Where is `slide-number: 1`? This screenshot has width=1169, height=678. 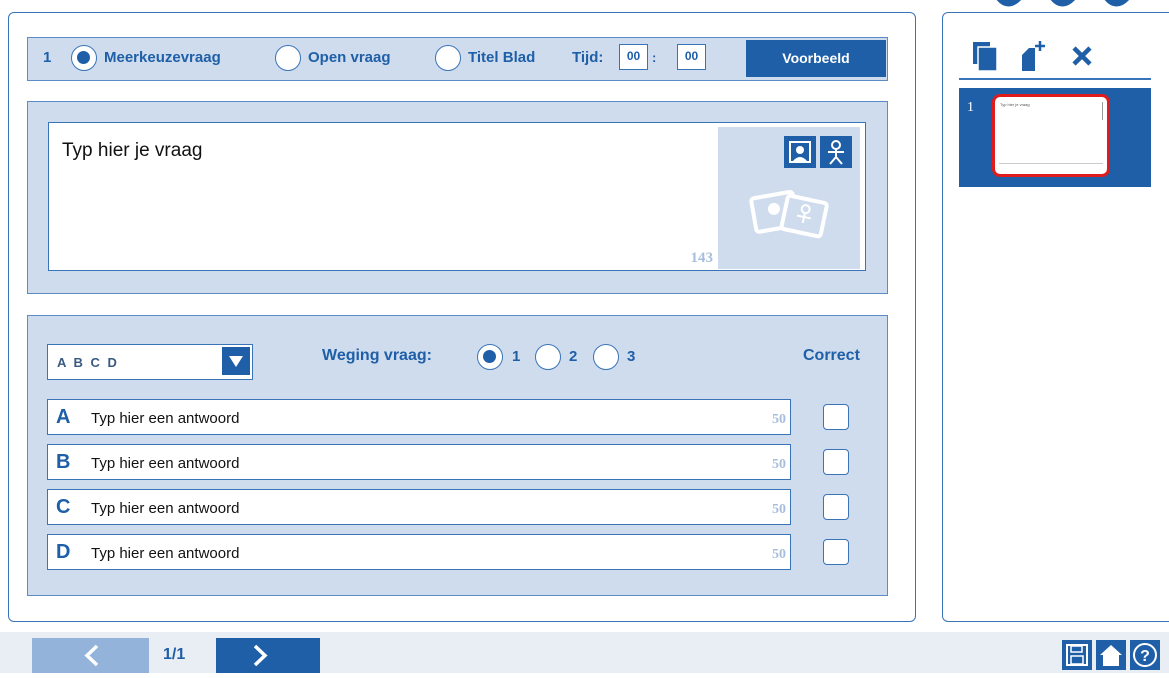
slide-number: 1 is located at coordinates (970, 107).